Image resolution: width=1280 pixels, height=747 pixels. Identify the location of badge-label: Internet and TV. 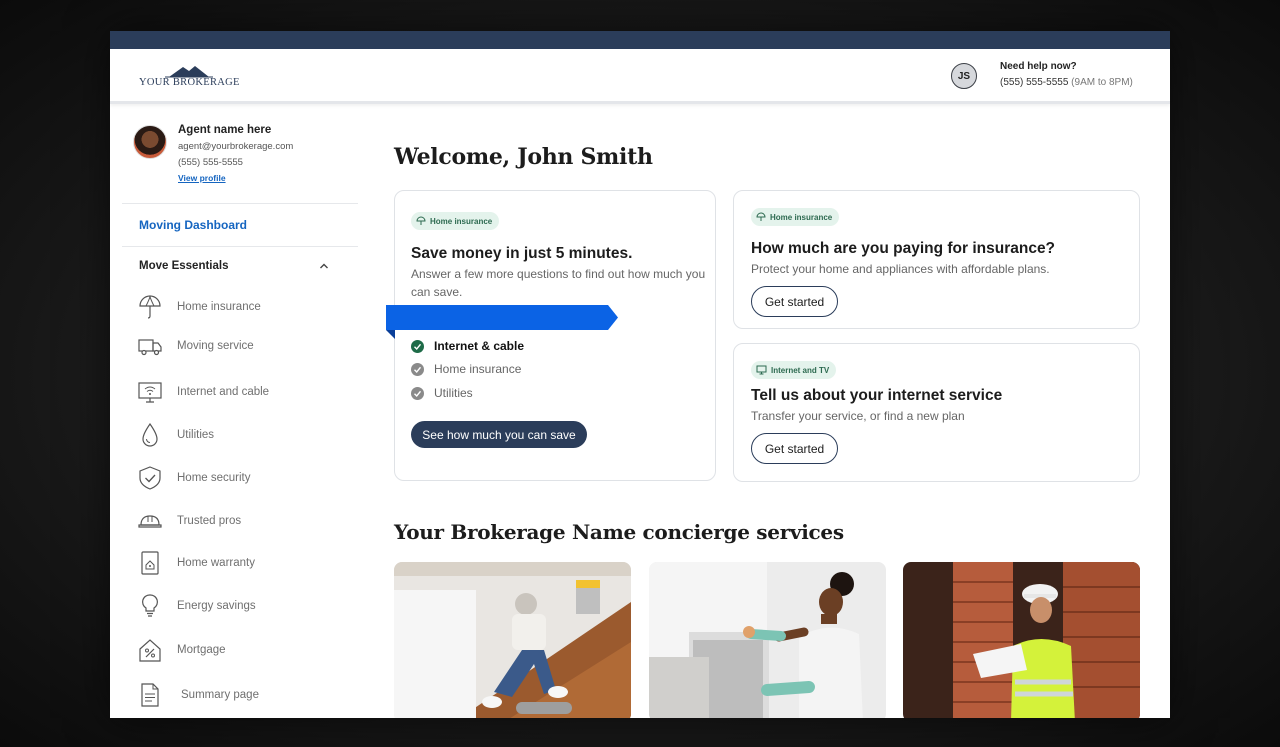
(800, 370).